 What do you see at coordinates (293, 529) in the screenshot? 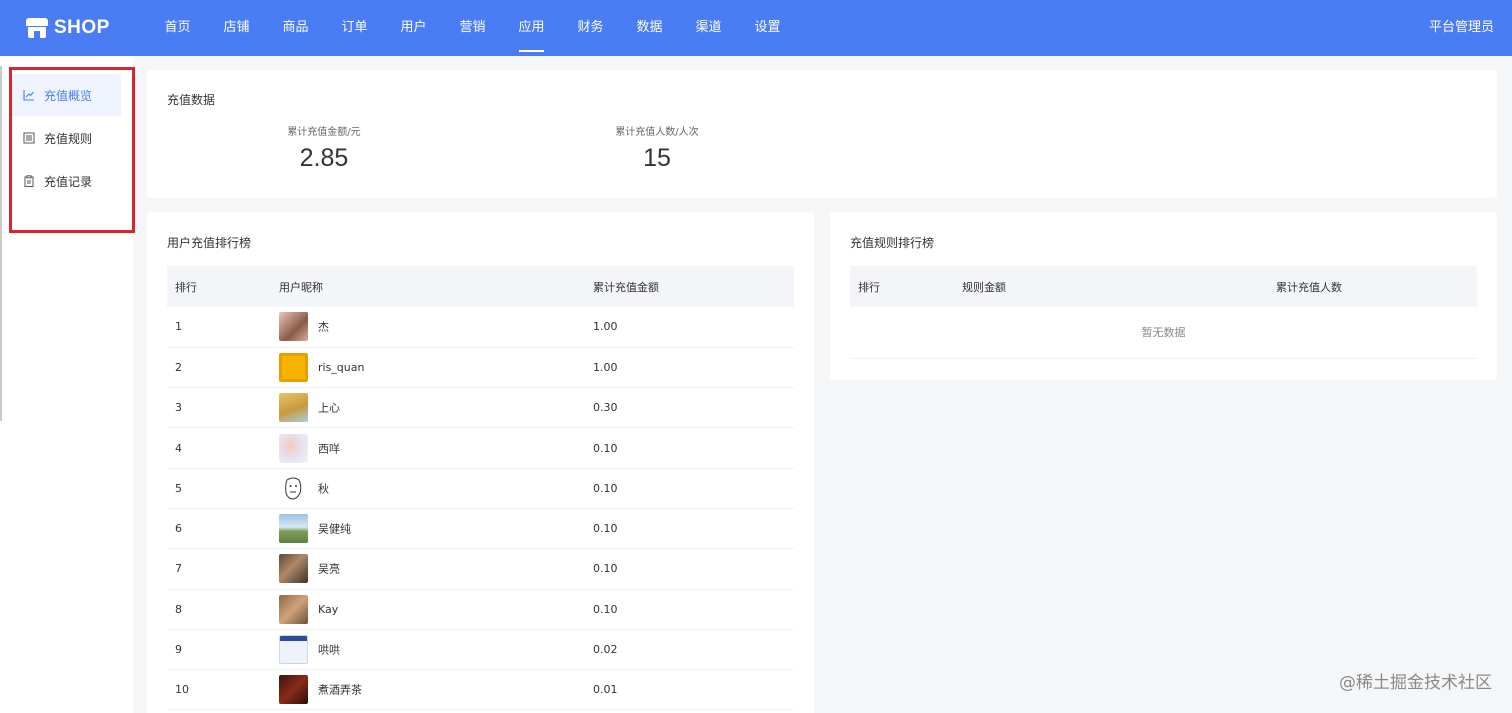
I see `avatar-landscape-icon` at bounding box center [293, 529].